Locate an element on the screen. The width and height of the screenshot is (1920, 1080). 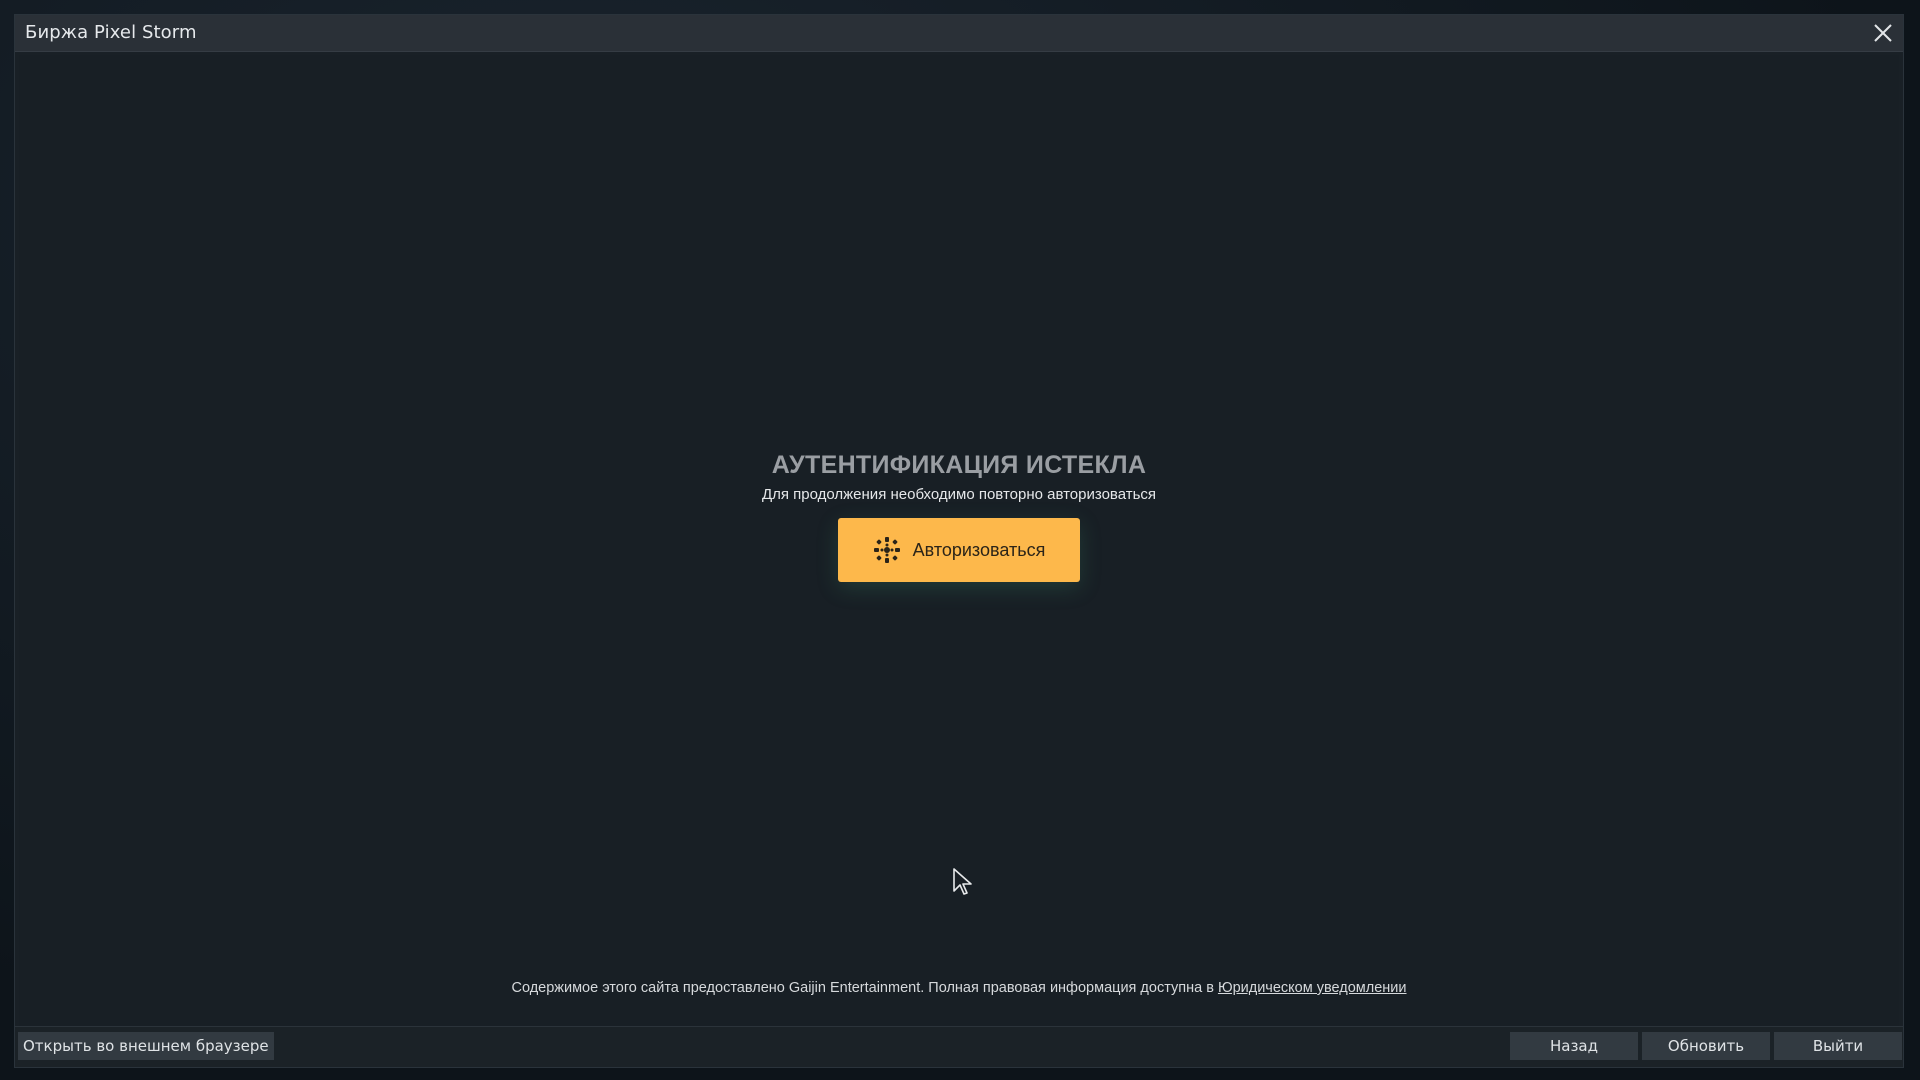
back-button: Назад is located at coordinates (1574, 1046).